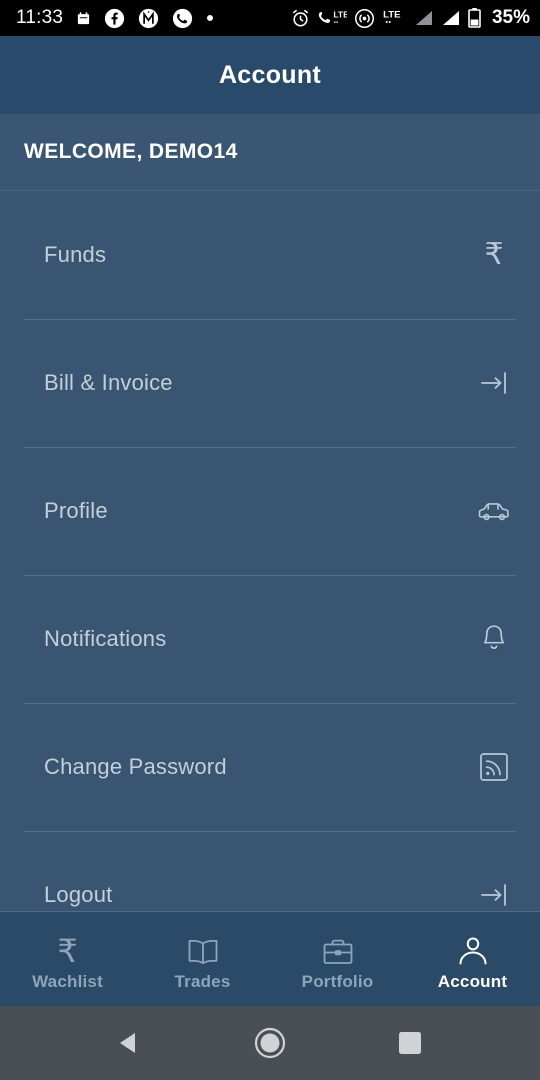 Image resolution: width=540 pixels, height=1080 pixels. Describe the element at coordinates (332, 18) in the screenshot. I see `call-lte-icon: LTE` at that location.